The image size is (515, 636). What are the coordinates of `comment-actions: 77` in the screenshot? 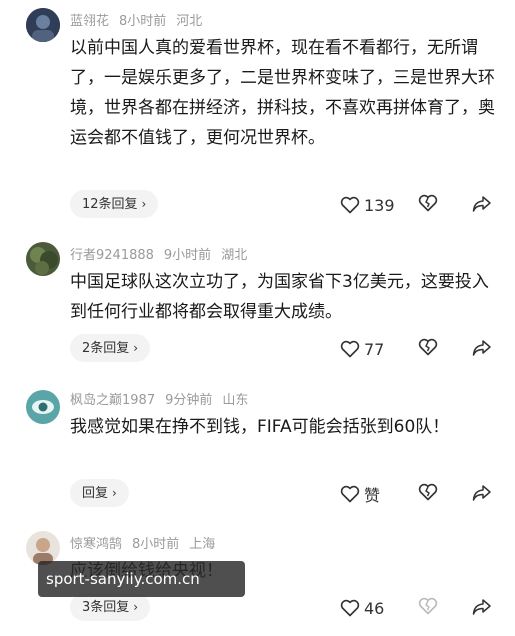 It's located at (420, 349).